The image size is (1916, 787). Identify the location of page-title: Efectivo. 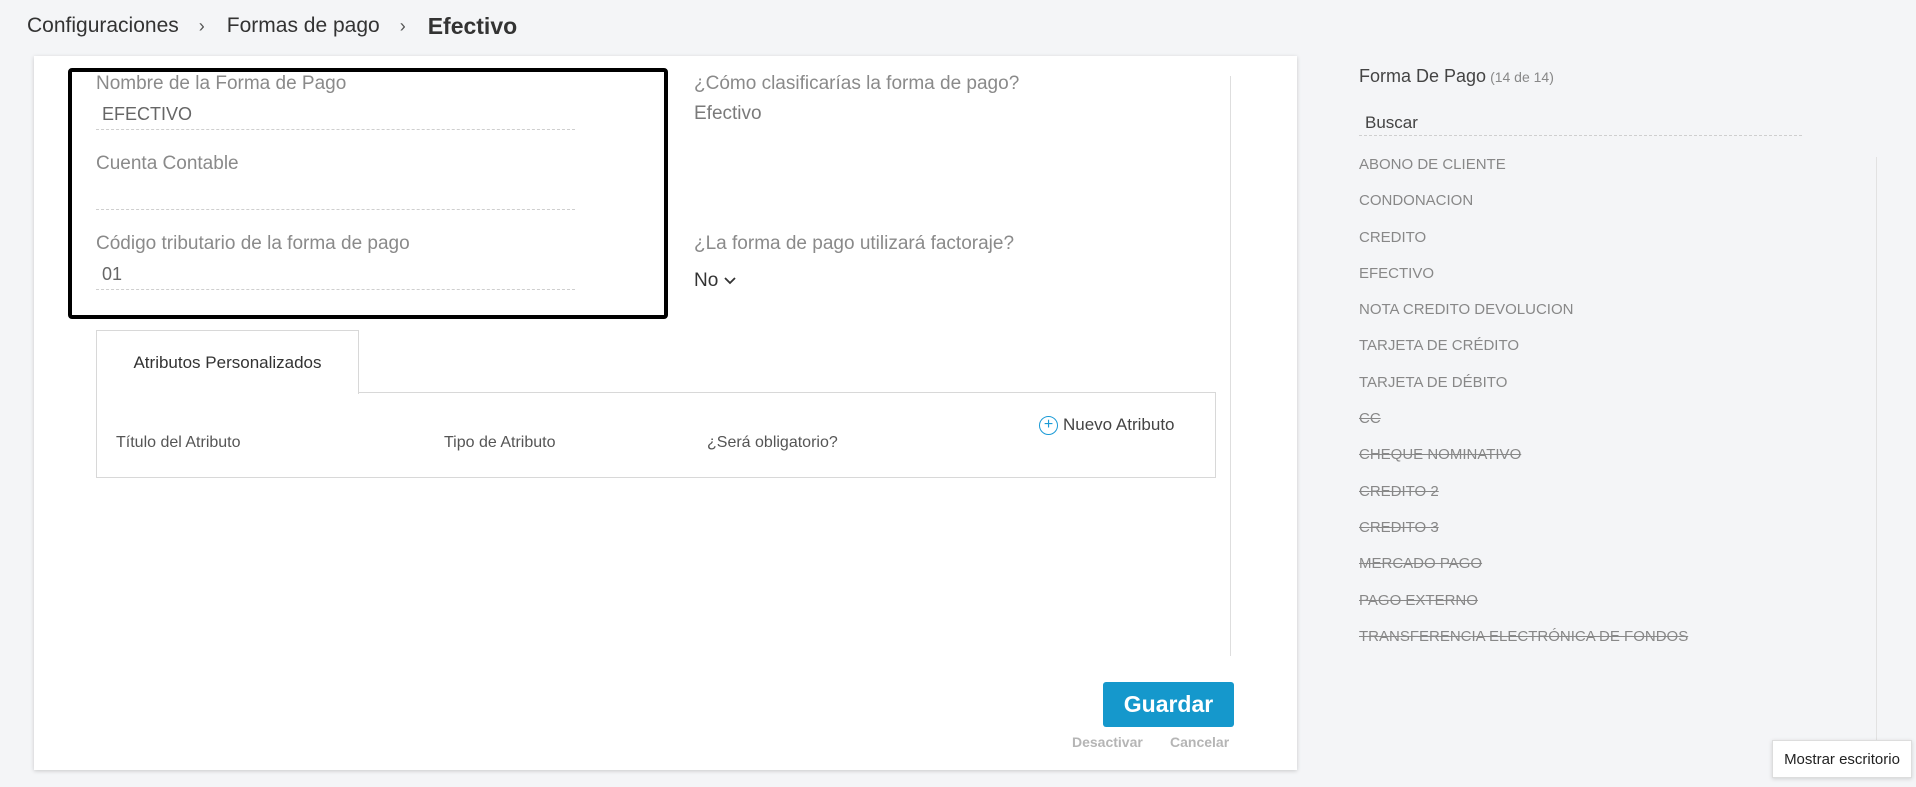
(472, 25).